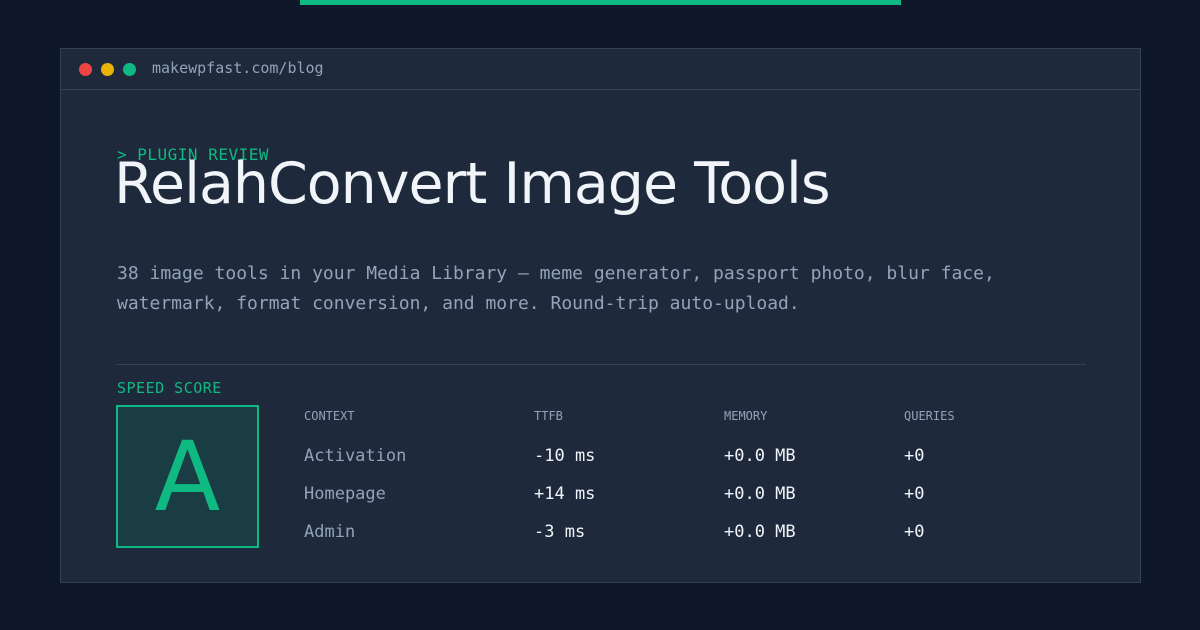  What do you see at coordinates (329, 416) in the screenshot?
I see `column-header-context: CONTEXT` at bounding box center [329, 416].